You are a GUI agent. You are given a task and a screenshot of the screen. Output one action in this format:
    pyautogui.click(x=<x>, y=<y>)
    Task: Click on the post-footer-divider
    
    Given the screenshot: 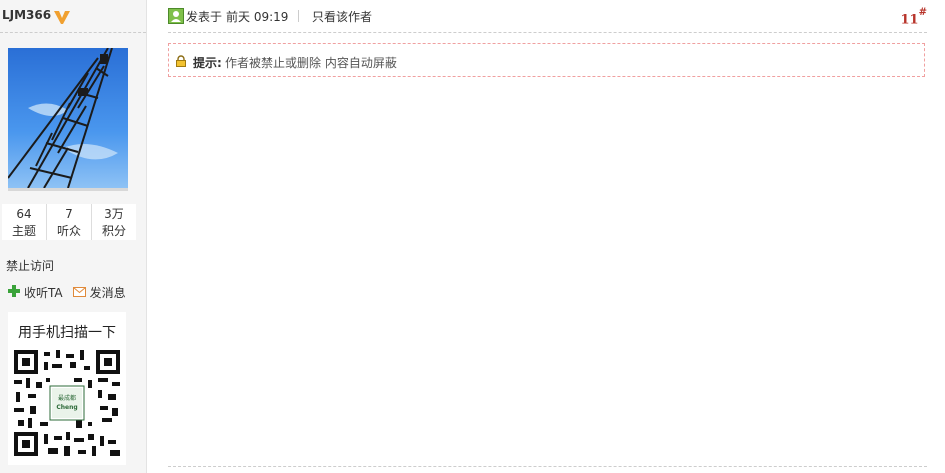 What is the action you would take?
    pyautogui.click(x=547, y=466)
    